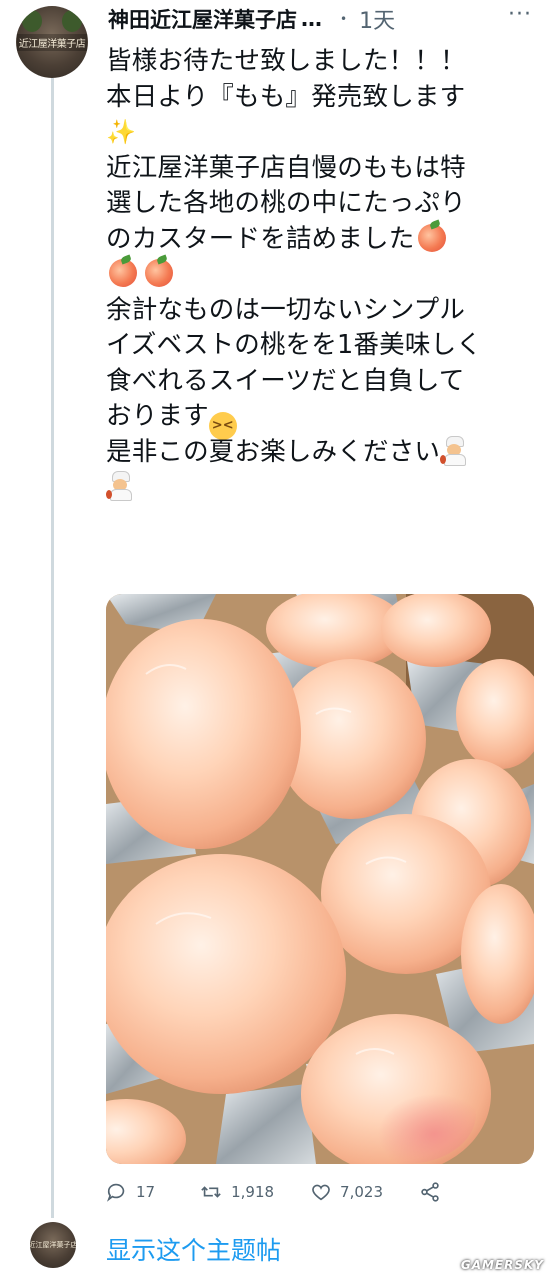  I want to click on watermark-logo: GAMERSKY, so click(502, 1265).